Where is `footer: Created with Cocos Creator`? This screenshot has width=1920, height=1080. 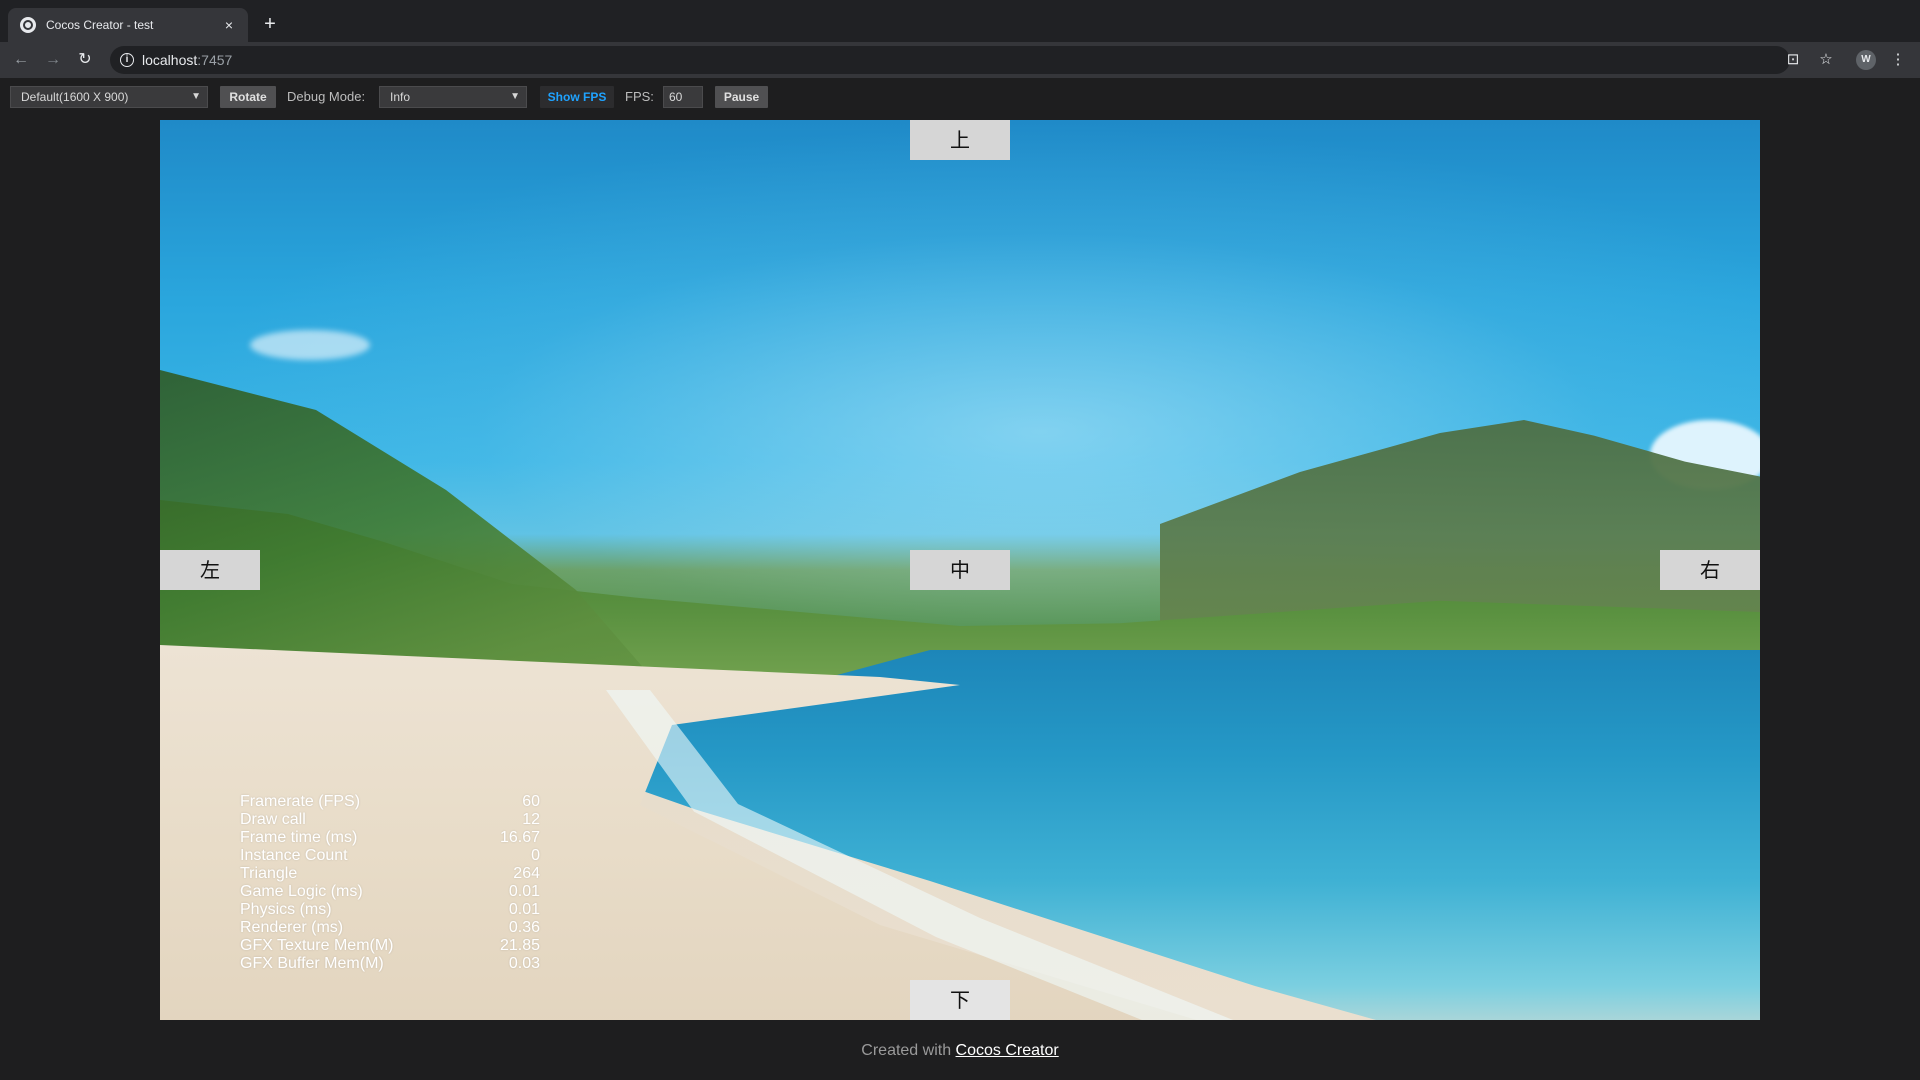
footer: Created with Cocos Creator is located at coordinates (960, 1051).